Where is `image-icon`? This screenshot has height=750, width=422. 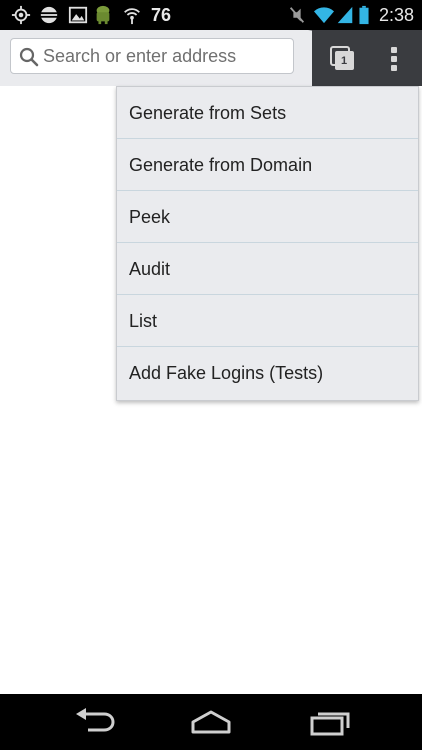 image-icon is located at coordinates (78, 15).